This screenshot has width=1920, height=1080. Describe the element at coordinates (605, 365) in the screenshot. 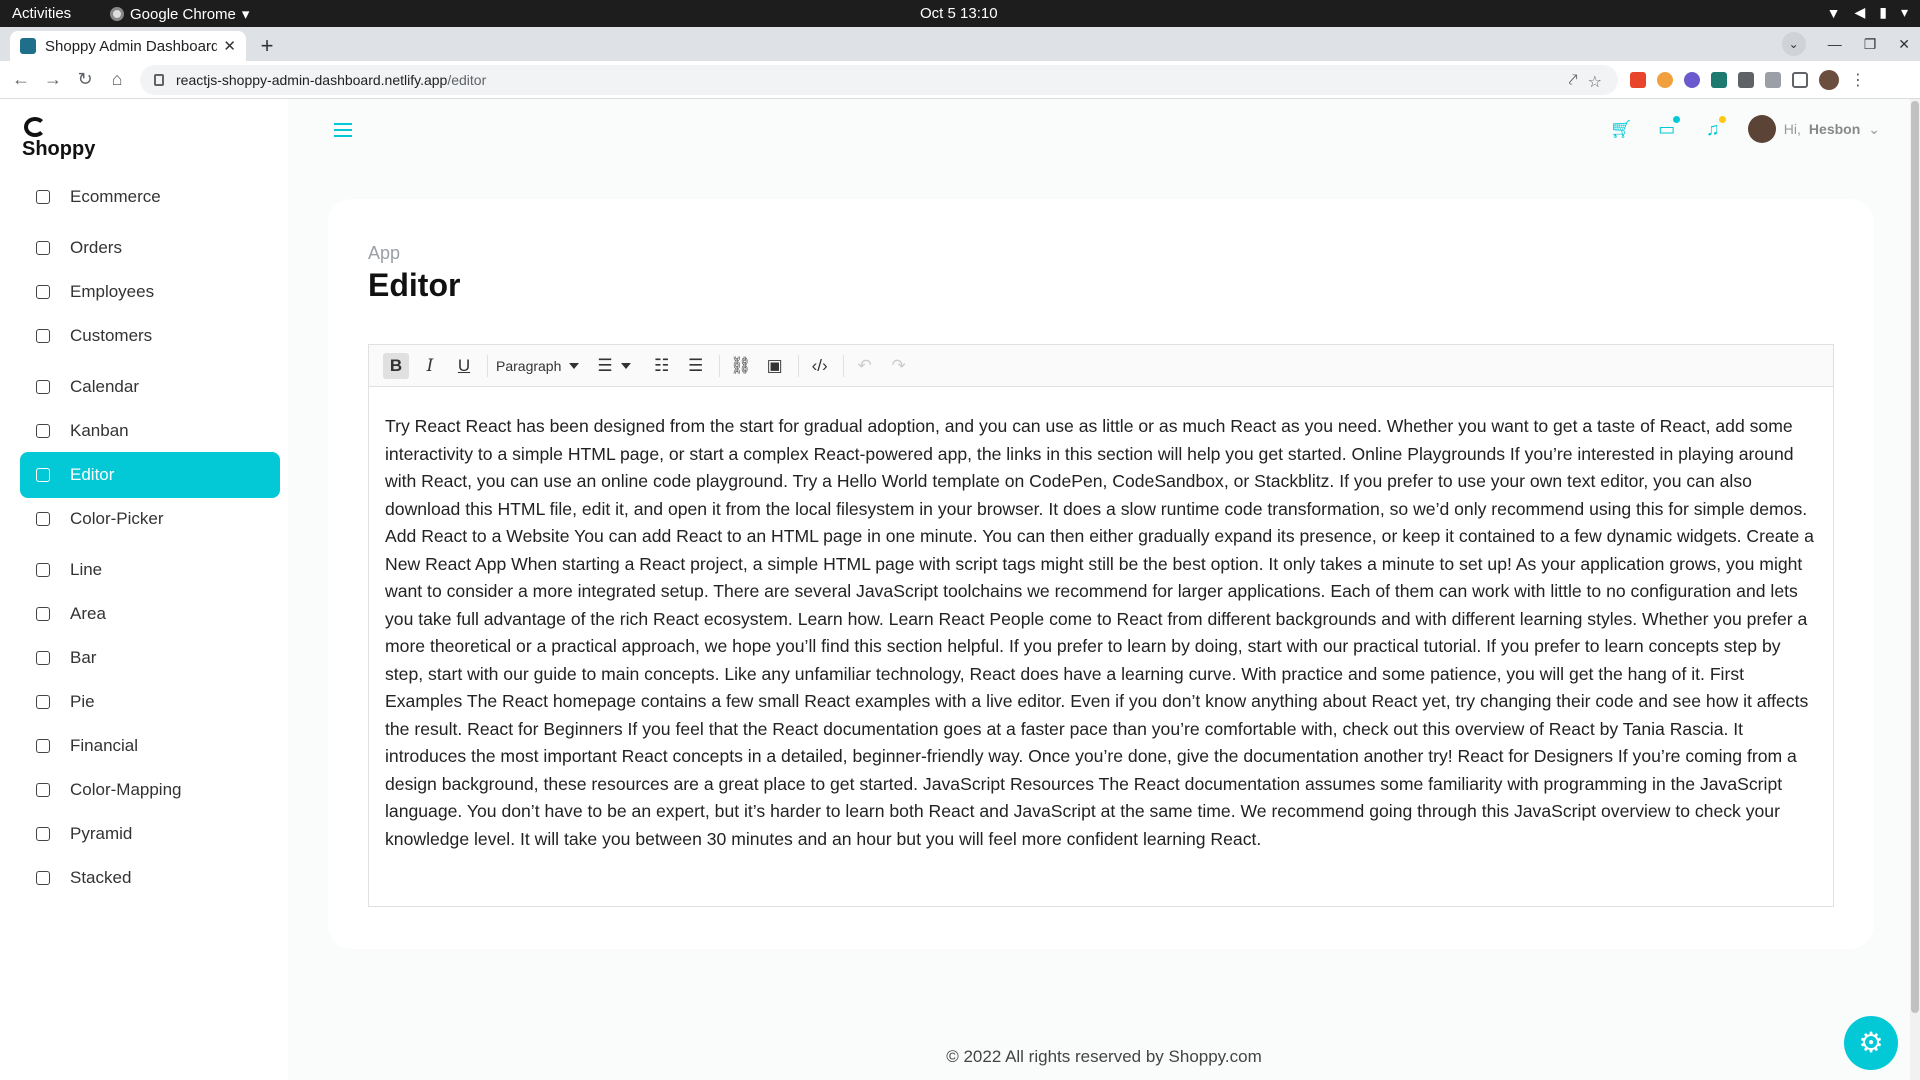

I see `align-left-icon: ☰` at that location.